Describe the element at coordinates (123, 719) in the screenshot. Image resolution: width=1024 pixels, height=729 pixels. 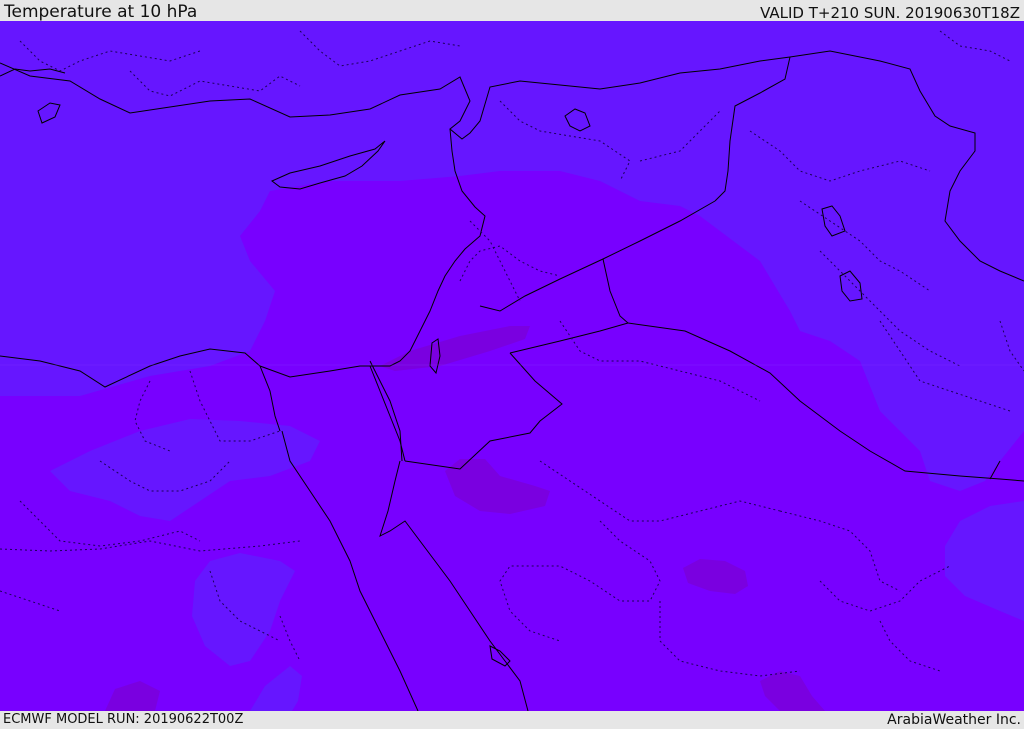
I see `model-run-label: ECMWF MODEL RUN: 20190622T00Z` at that location.